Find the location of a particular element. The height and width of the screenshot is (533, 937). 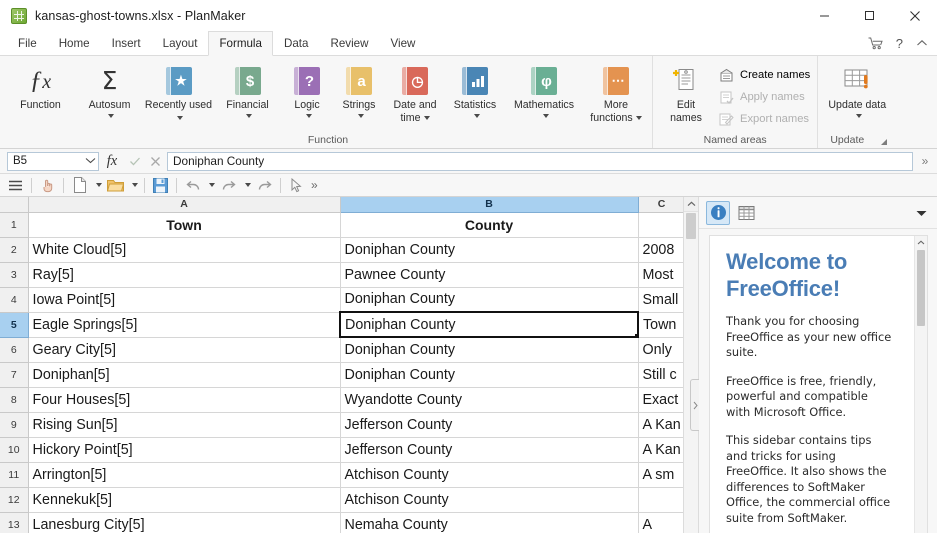

cell-c7: Still c is located at coordinates (662, 375).